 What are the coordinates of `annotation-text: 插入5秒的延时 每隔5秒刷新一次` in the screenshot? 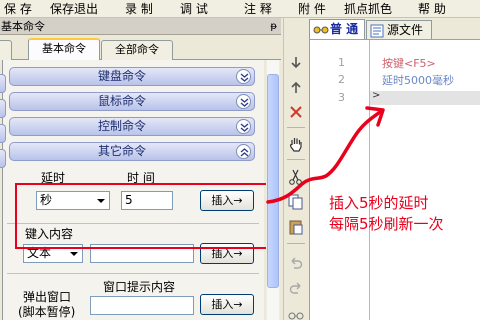 It's located at (386, 214).